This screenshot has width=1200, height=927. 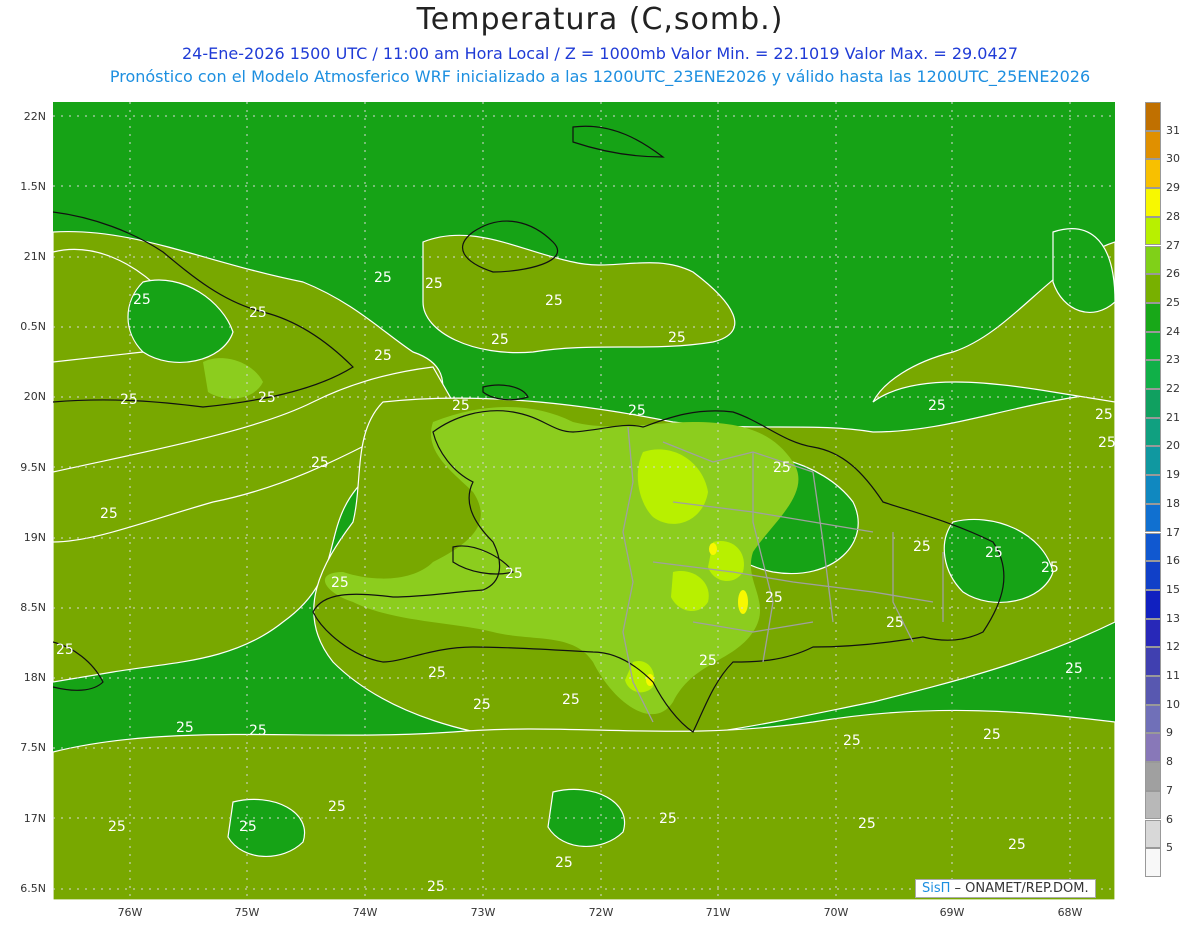 I want to click on lon-label: 76W, so click(x=130, y=912).